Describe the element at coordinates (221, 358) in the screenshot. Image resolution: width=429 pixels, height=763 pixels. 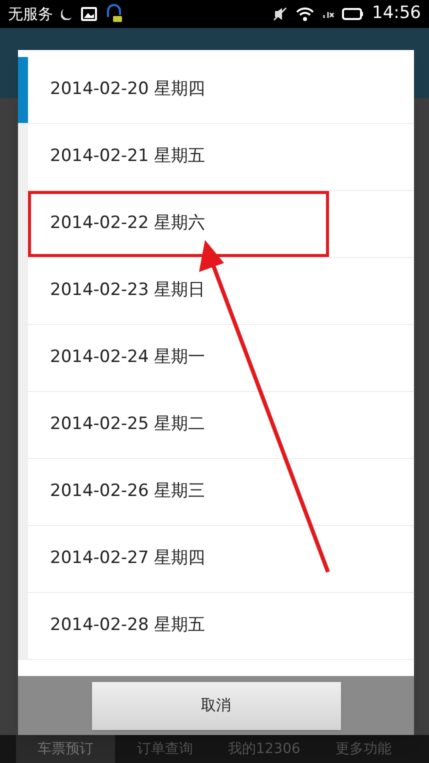
I see `date-option: 2014-02-24 星期一` at that location.